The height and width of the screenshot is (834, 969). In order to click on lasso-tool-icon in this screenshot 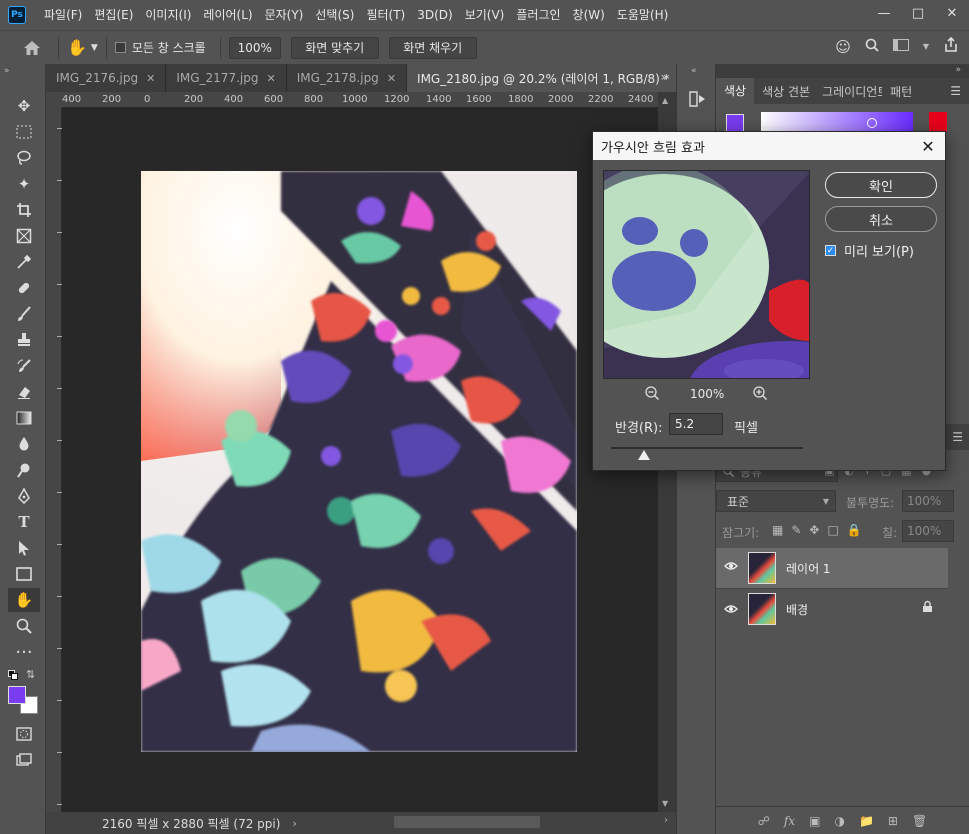, I will do `click(24, 158)`.